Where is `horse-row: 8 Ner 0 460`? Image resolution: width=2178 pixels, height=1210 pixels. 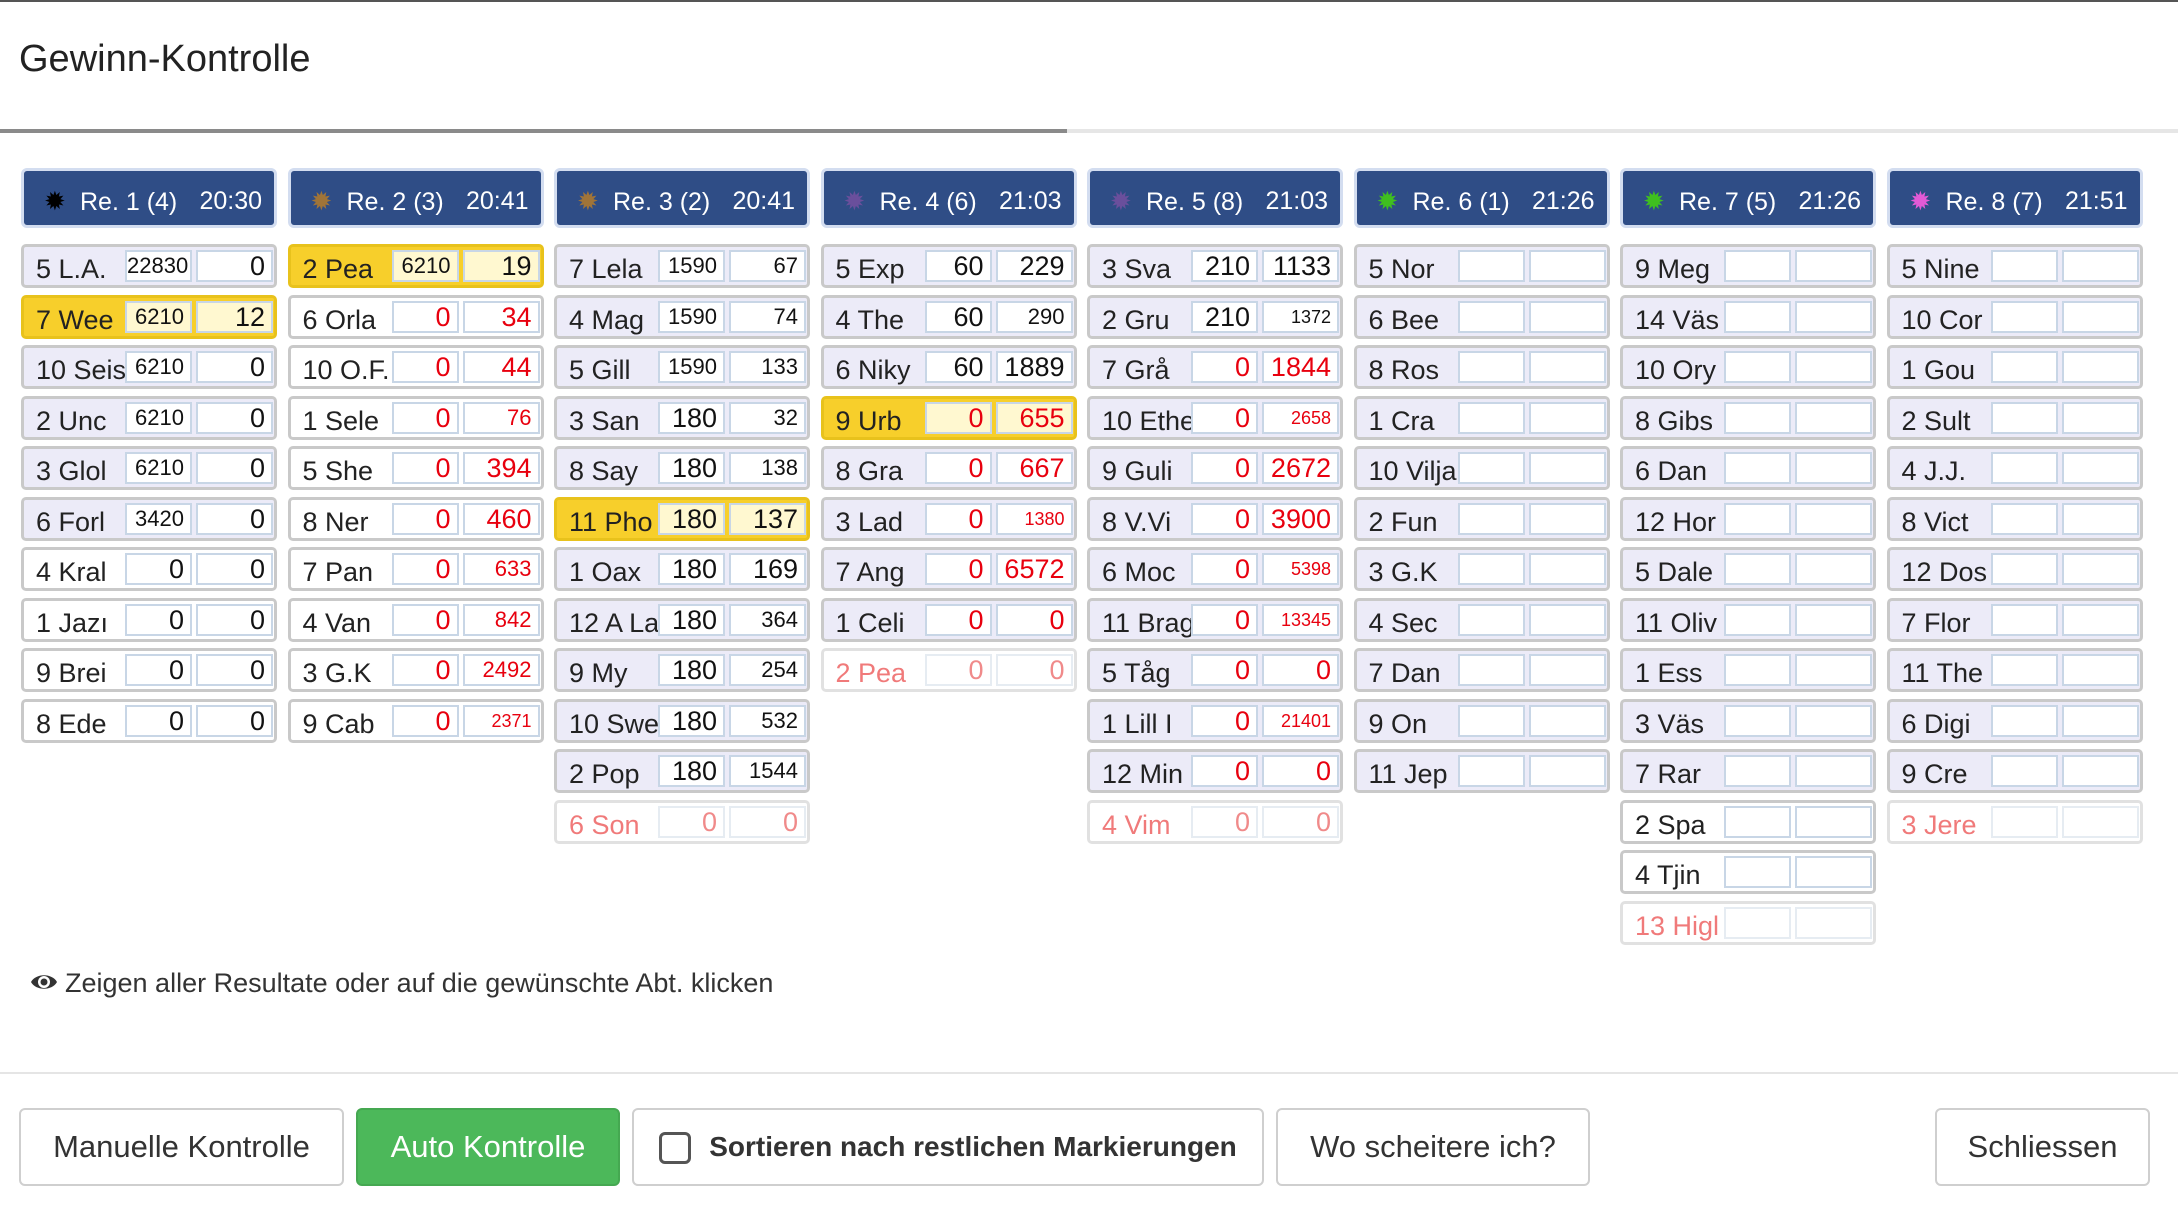
horse-row: 8 Ner 0 460 is located at coordinates (415, 518).